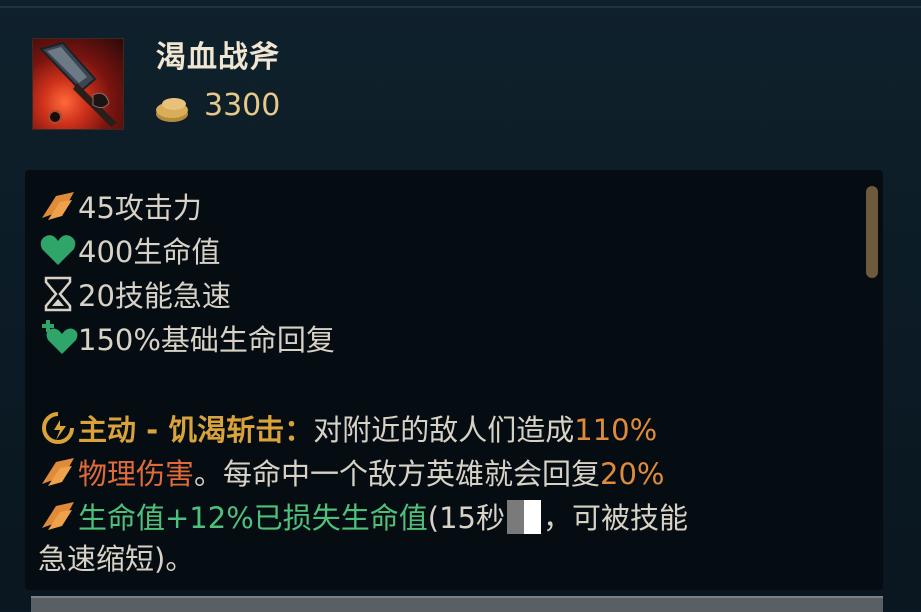  I want to click on active-line-1: 主动 - 饥渴斩击：对附近的敌人们造成110%, so click(347, 429).